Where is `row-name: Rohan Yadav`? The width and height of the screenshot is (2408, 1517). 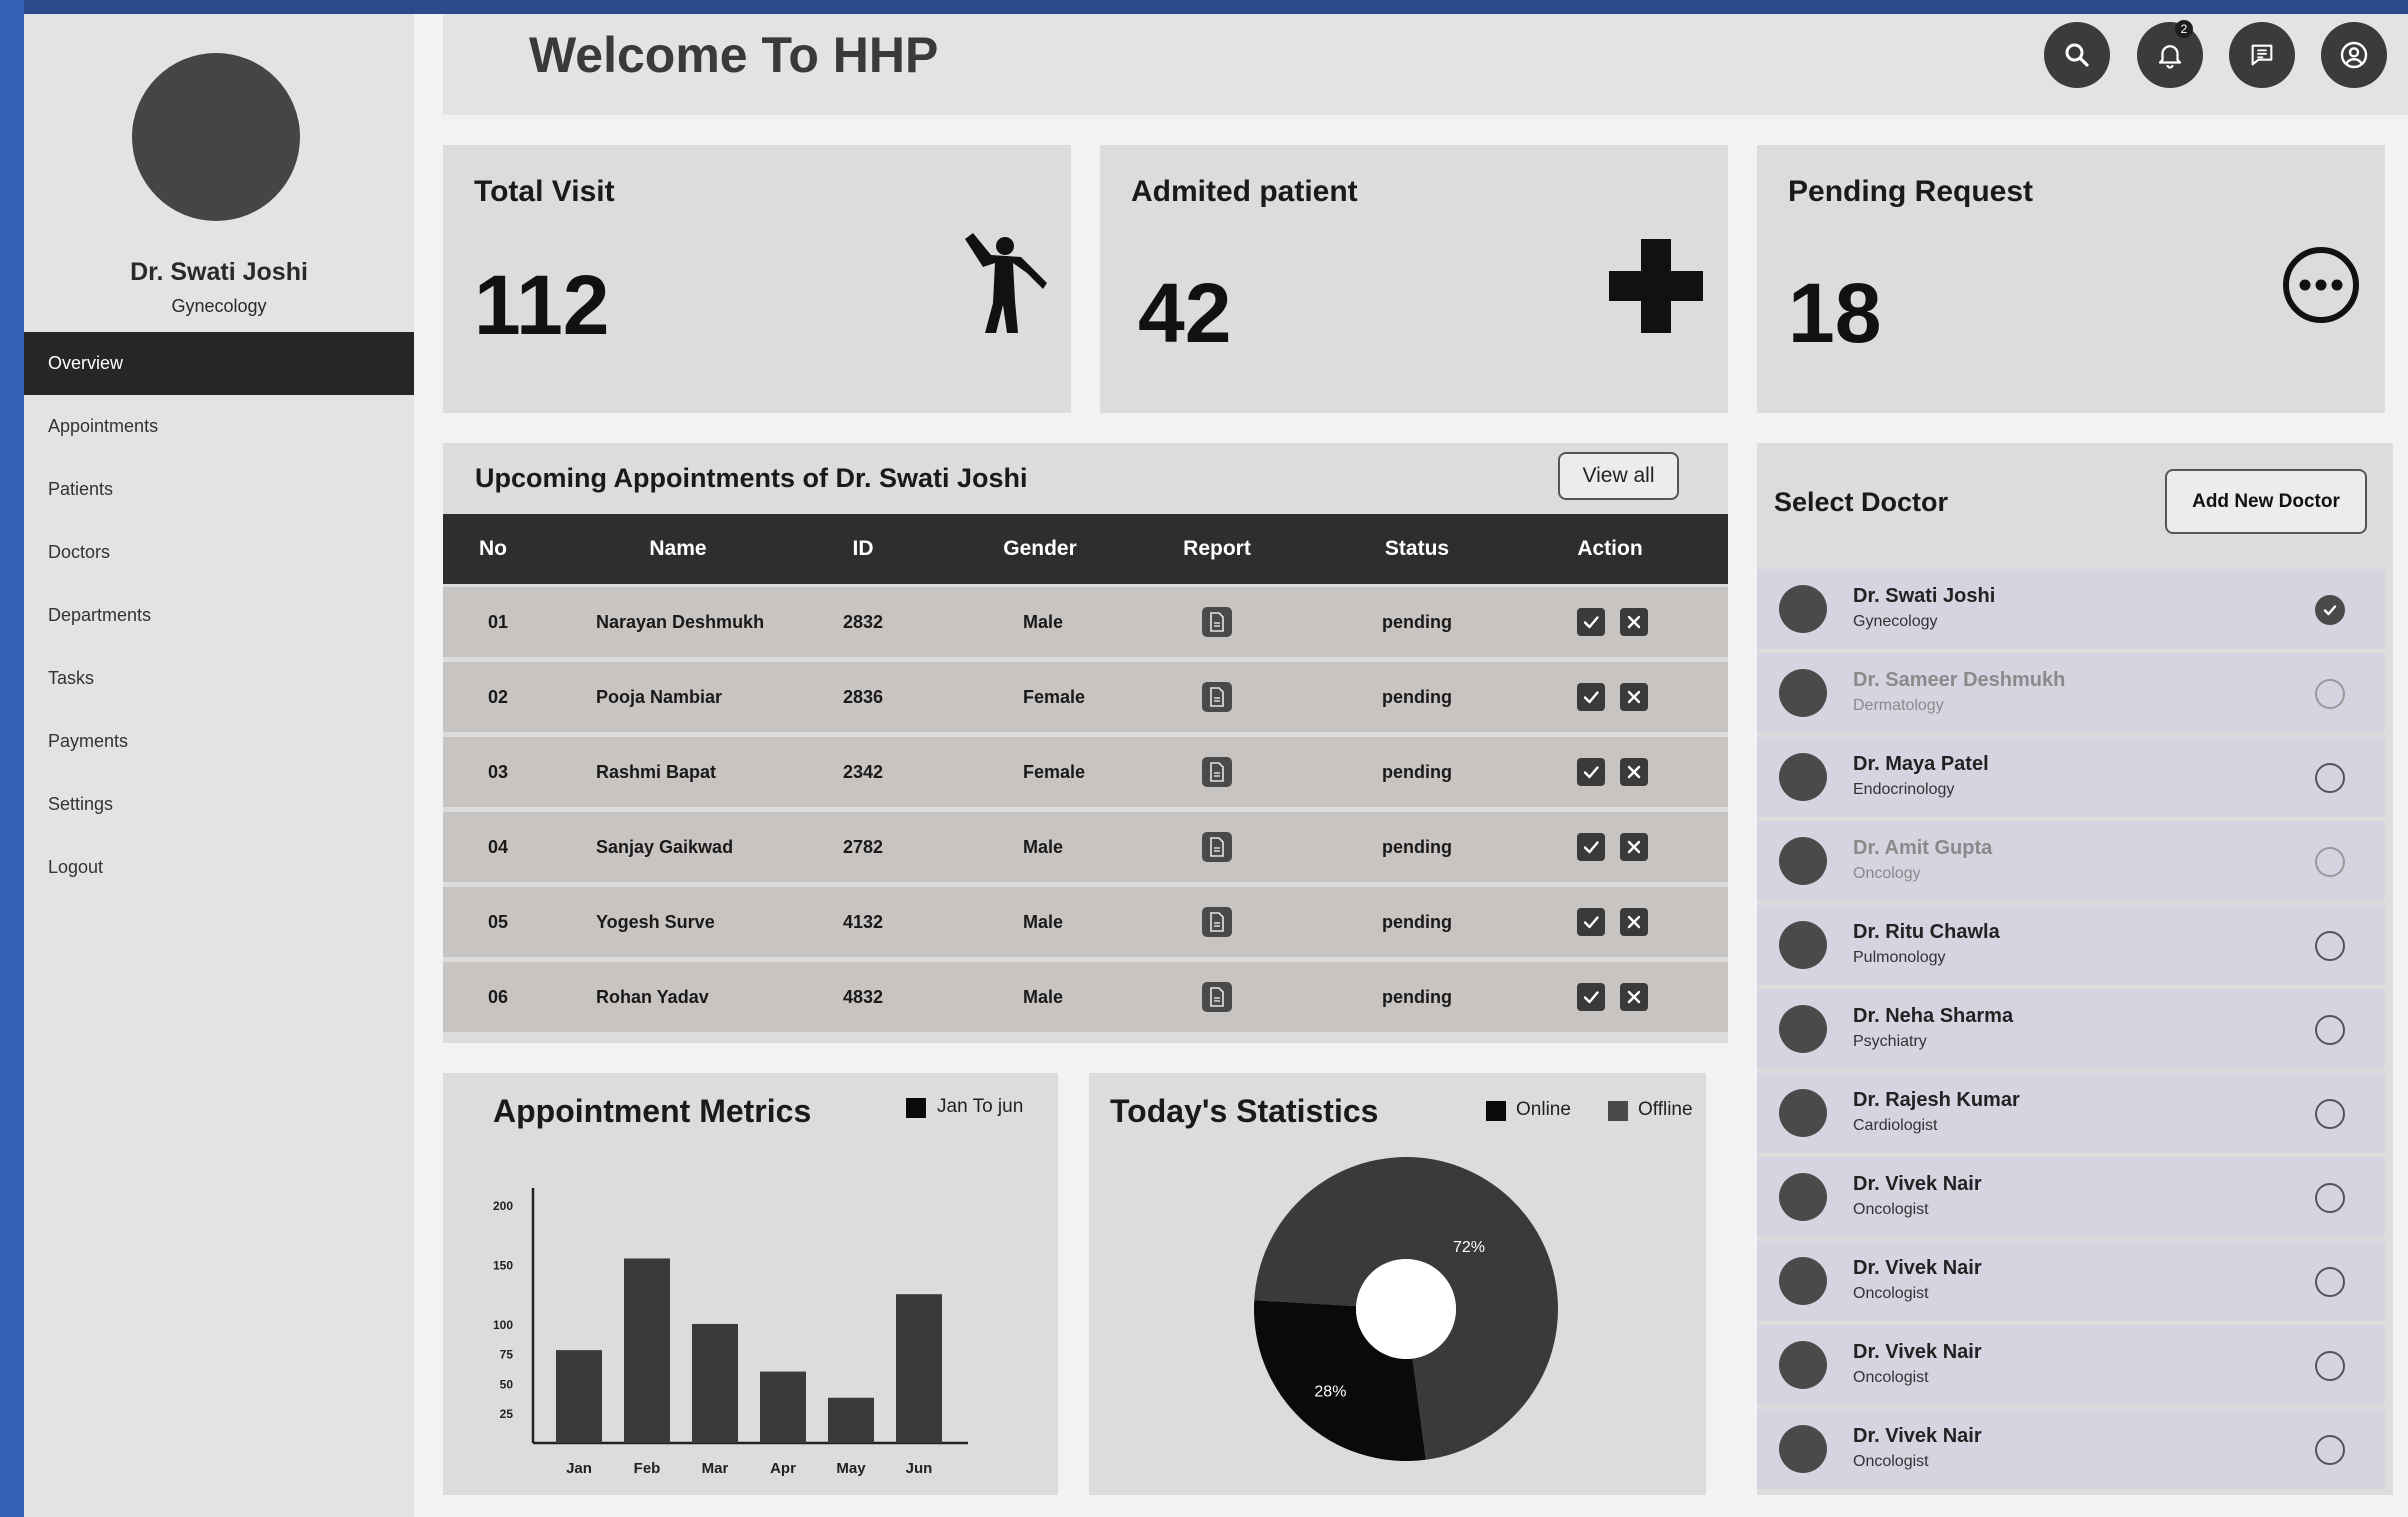
row-name: Rohan Yadav is located at coordinates (652, 997).